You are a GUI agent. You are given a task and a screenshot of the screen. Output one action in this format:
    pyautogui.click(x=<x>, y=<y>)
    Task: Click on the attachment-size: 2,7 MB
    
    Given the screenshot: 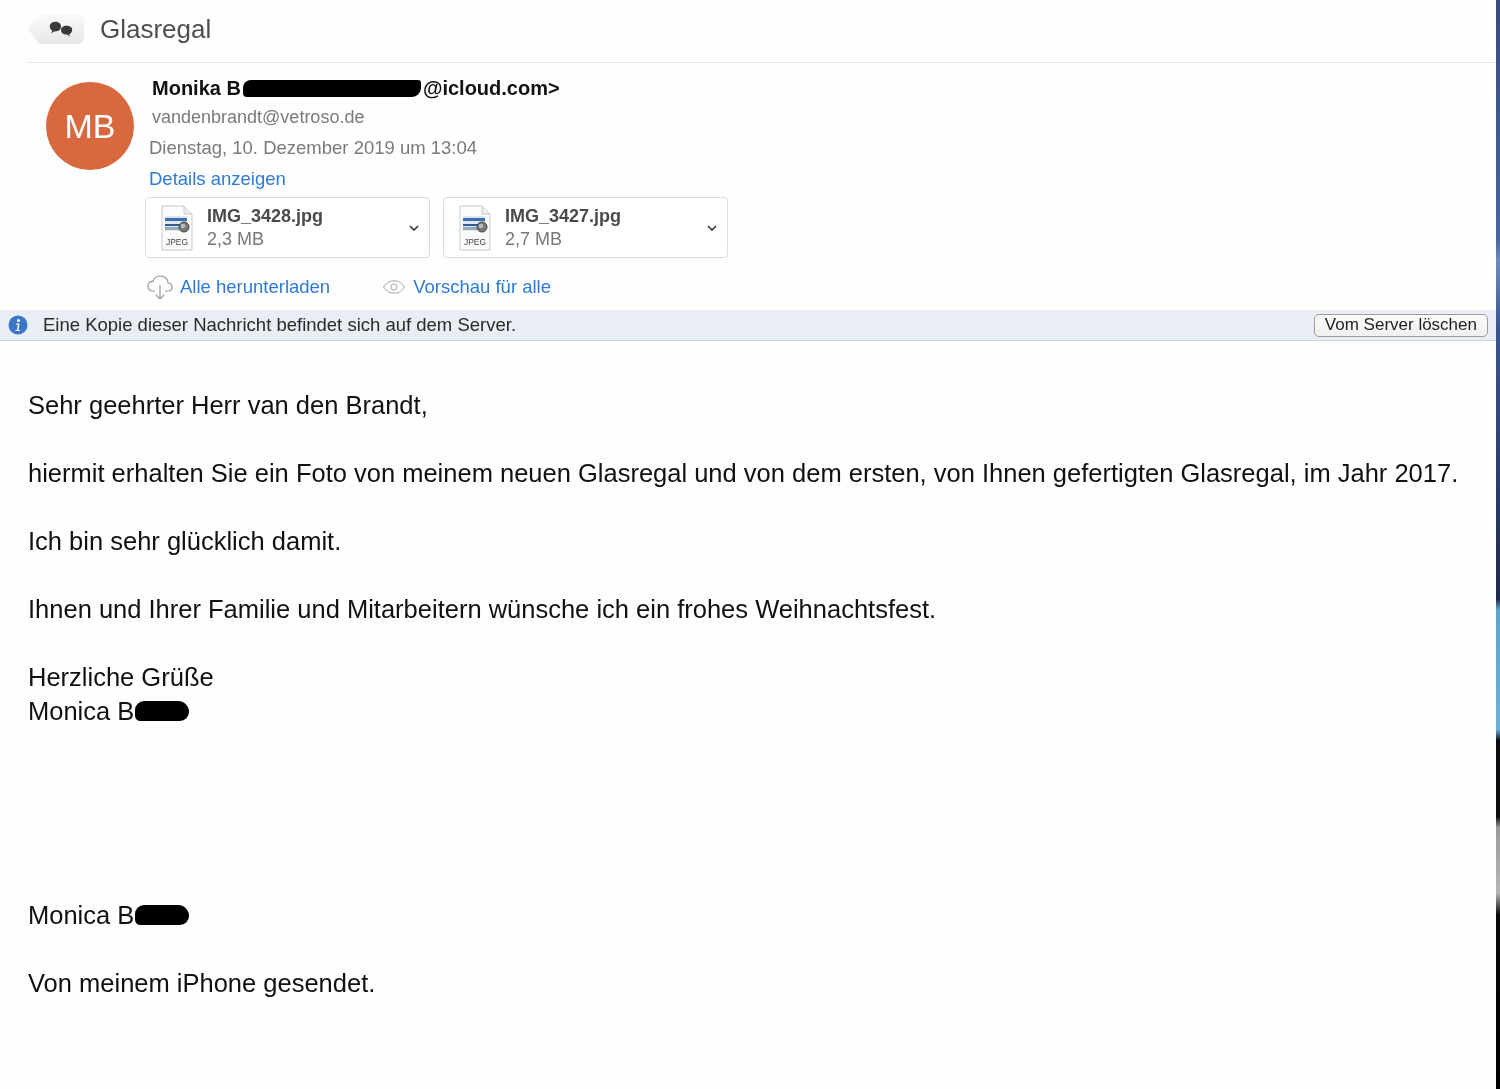 What is the action you would take?
    pyautogui.click(x=534, y=239)
    